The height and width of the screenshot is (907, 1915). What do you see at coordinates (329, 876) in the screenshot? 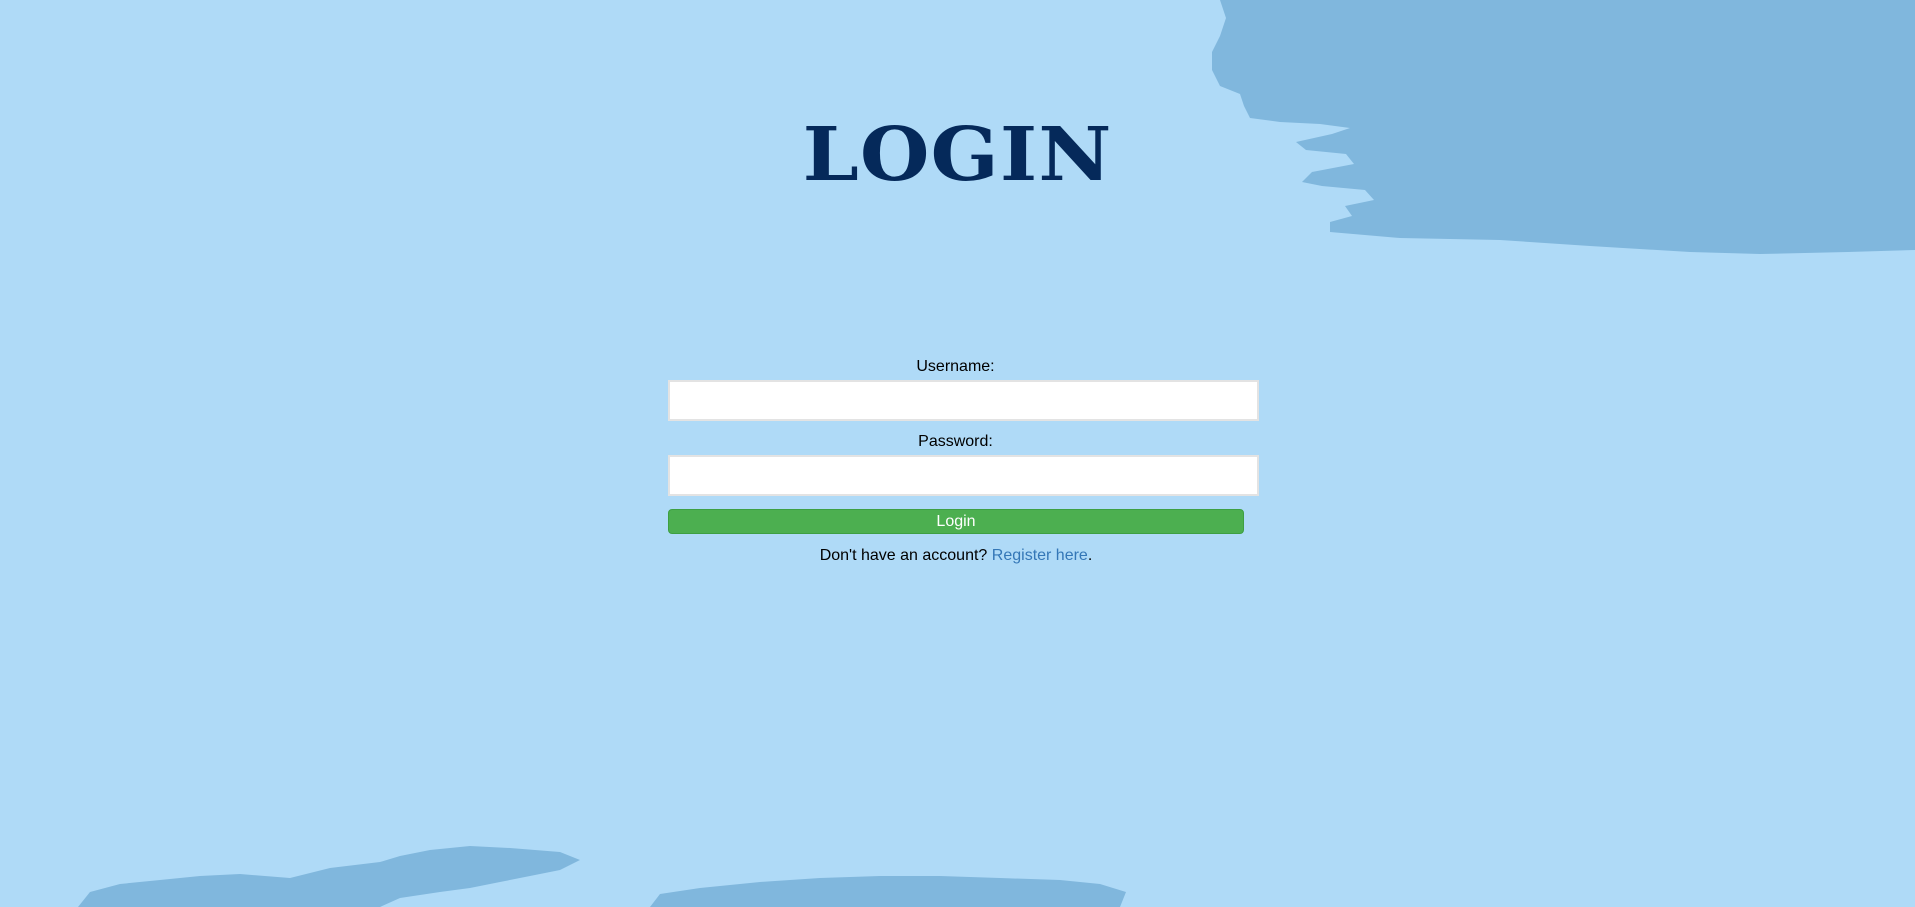
I see `bottom-left-brush-stroke` at bounding box center [329, 876].